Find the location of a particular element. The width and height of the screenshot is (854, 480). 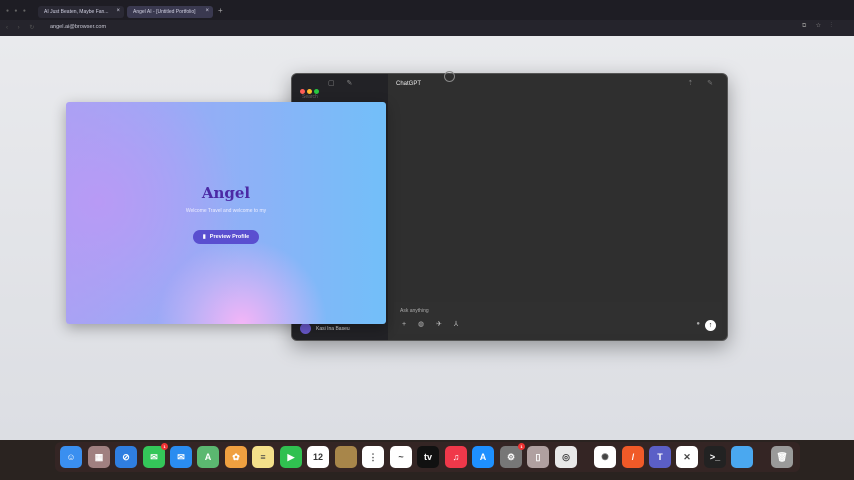

nav-buttons: ‹ › ↻ is located at coordinates (22, 27).